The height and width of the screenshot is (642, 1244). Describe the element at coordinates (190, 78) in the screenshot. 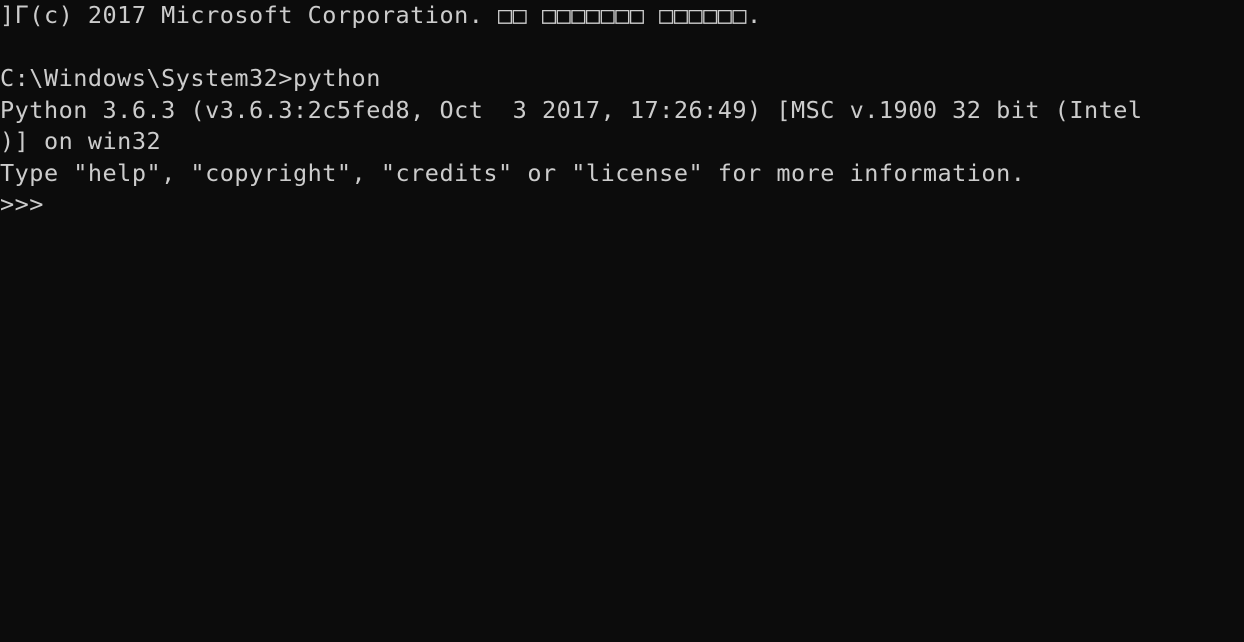

I see `command-line: C:\Windows\System32>python` at that location.